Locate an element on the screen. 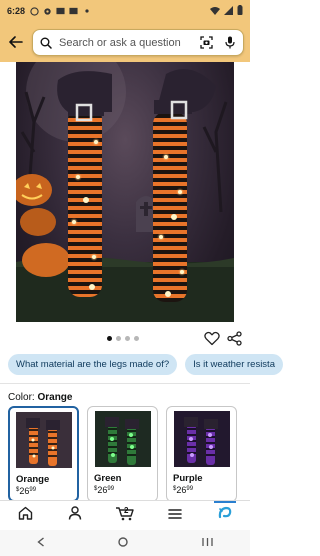 The width and height of the screenshot is (320, 556). cart-count: 2 is located at coordinates (126, 510).